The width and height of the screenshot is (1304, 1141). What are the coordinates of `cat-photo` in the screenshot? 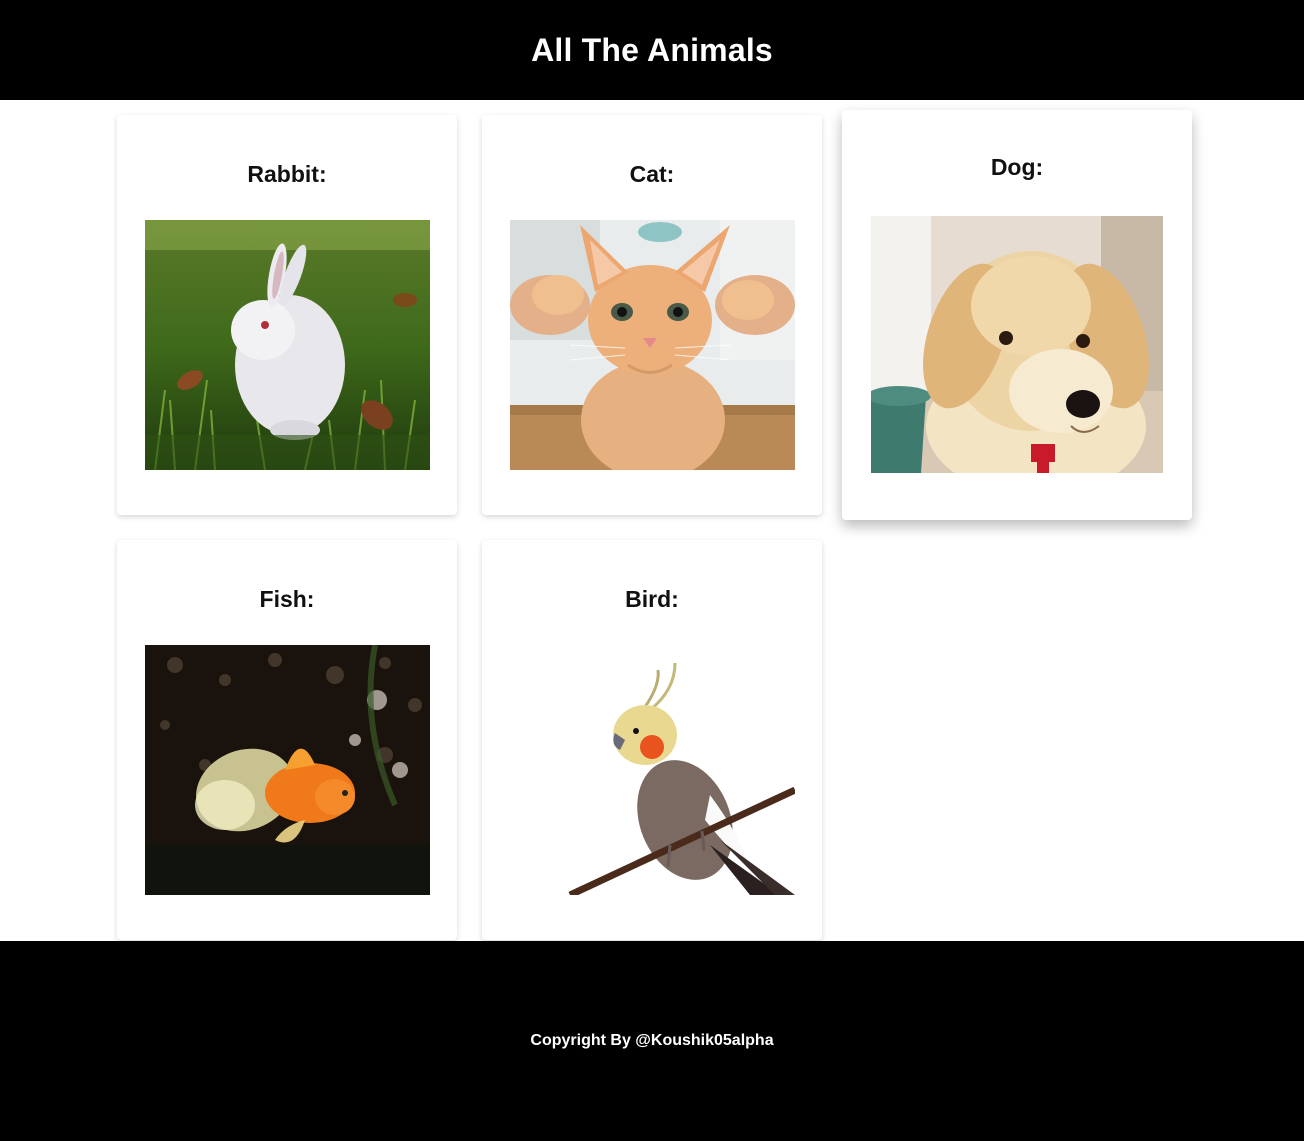 It's located at (652, 345).